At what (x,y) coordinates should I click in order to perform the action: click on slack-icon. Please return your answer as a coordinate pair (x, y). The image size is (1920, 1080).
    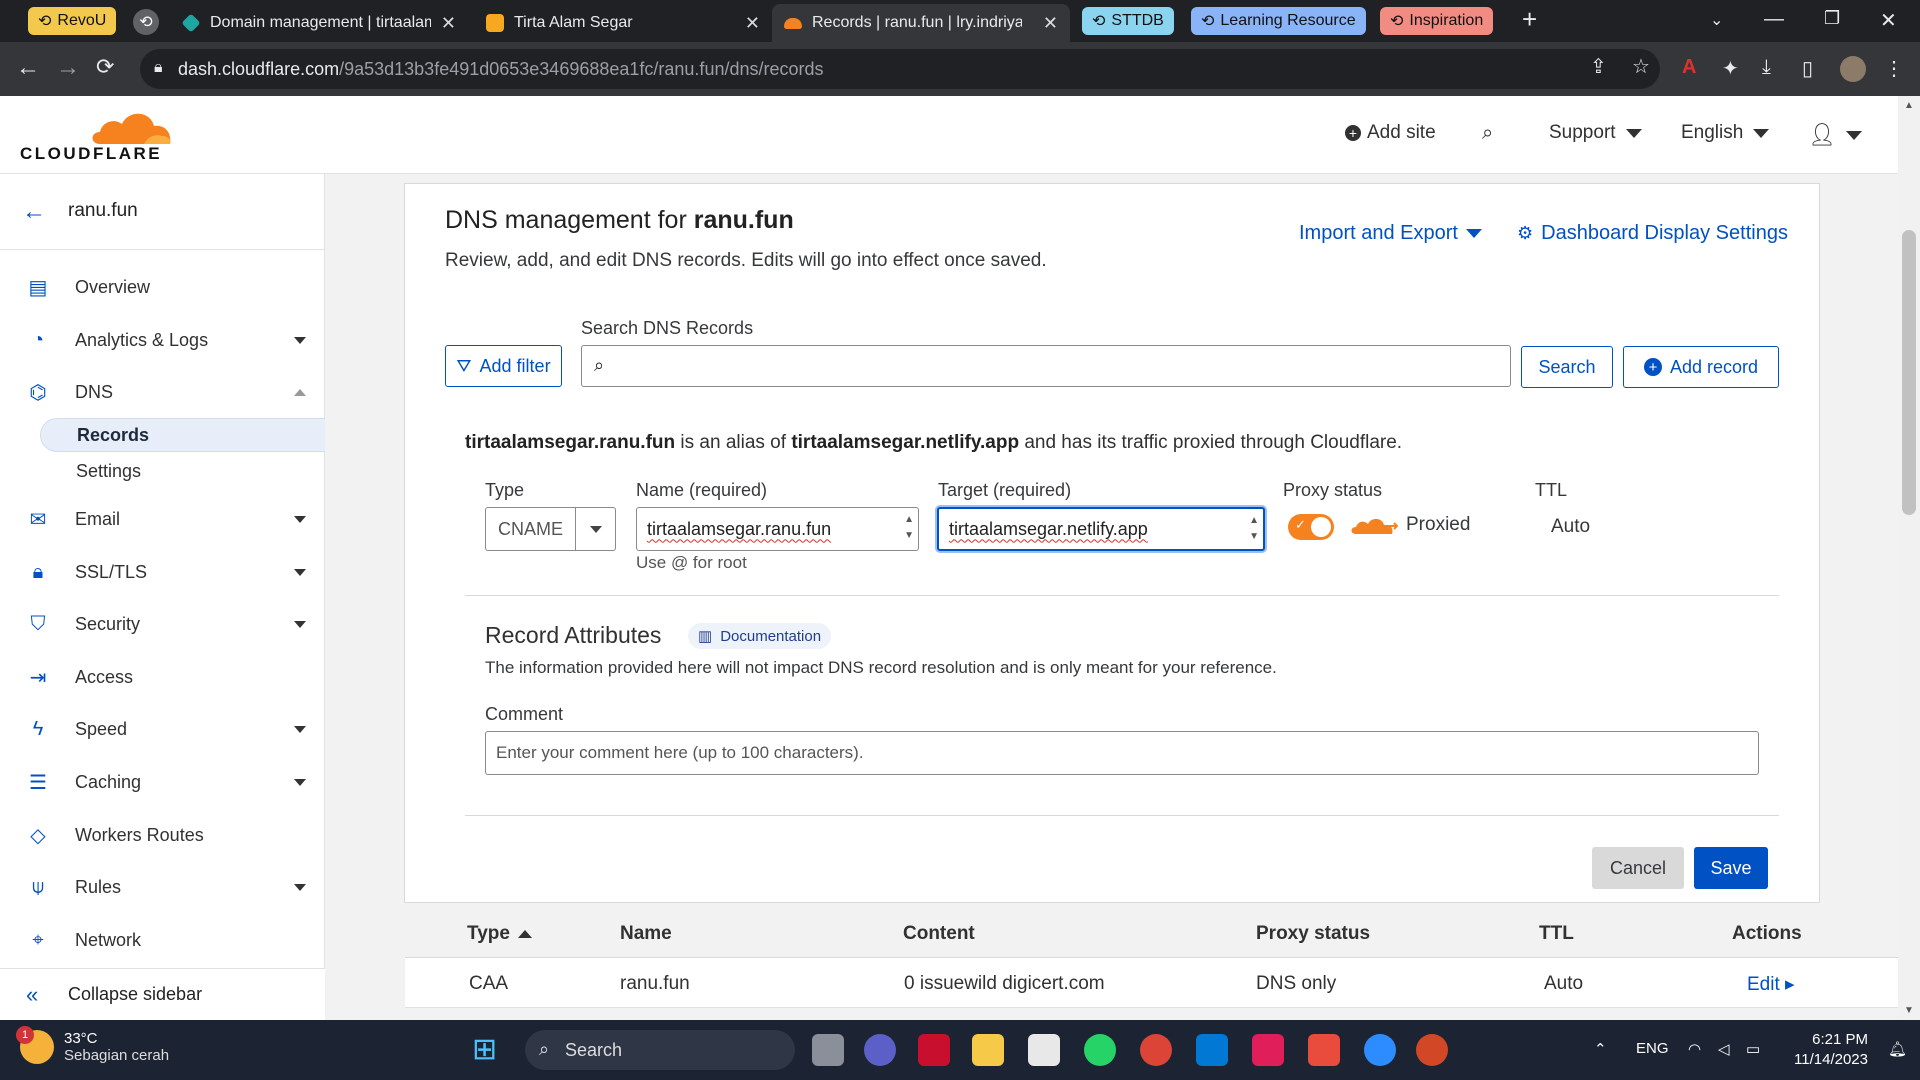
    Looking at the image, I should click on (1268, 1050).